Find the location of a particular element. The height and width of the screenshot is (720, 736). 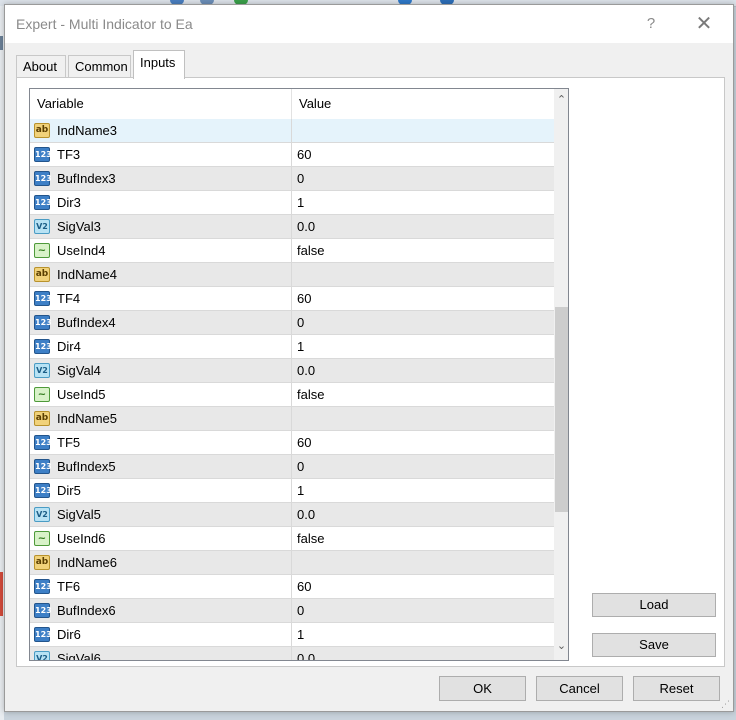

title-bar: Expert - Multi Indicator to Ea ? ✕ is located at coordinates (369, 24).